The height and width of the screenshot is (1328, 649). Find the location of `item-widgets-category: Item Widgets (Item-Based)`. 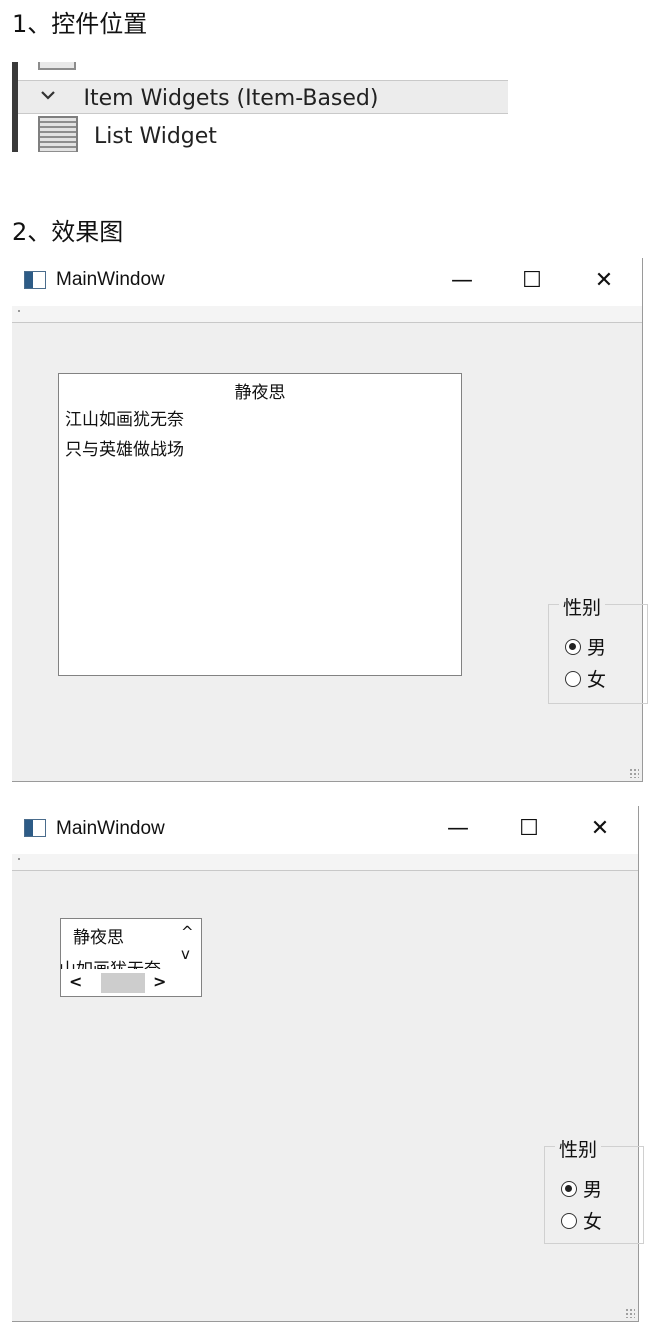

item-widgets-category: Item Widgets (Item-Based) is located at coordinates (263, 97).